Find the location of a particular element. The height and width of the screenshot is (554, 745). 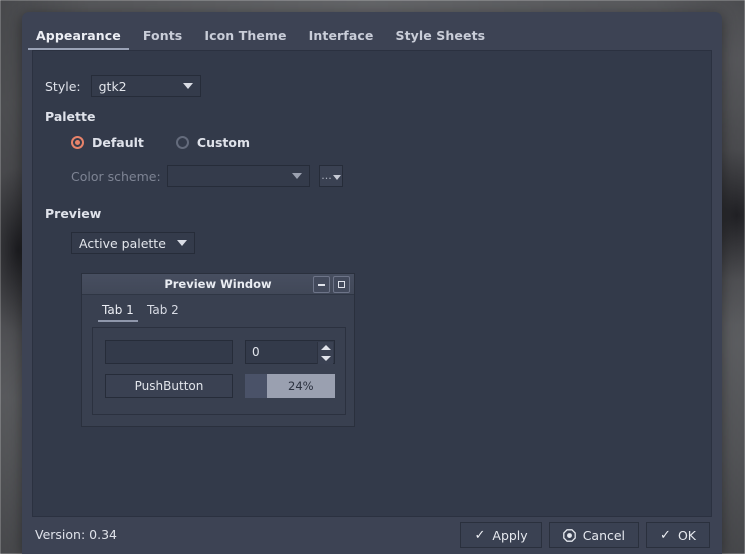

maximize-icon is located at coordinates (341, 284).